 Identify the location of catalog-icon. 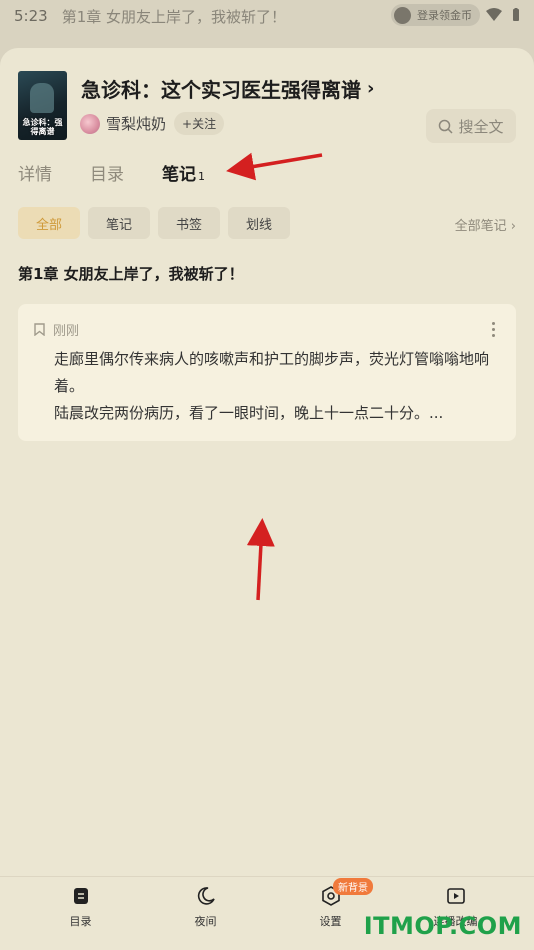
(80, 896).